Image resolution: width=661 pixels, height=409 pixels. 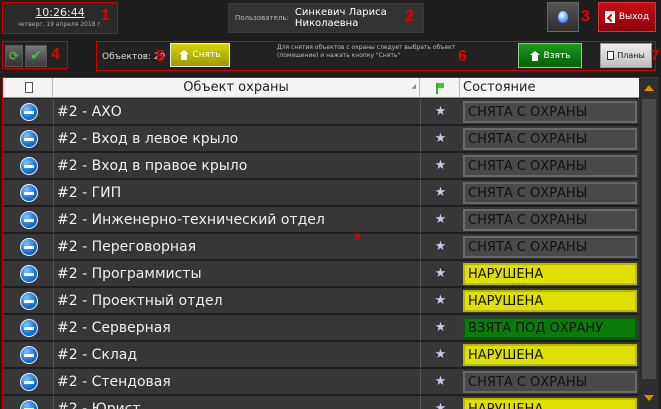 I want to click on column-state: Состояние, so click(x=549, y=88).